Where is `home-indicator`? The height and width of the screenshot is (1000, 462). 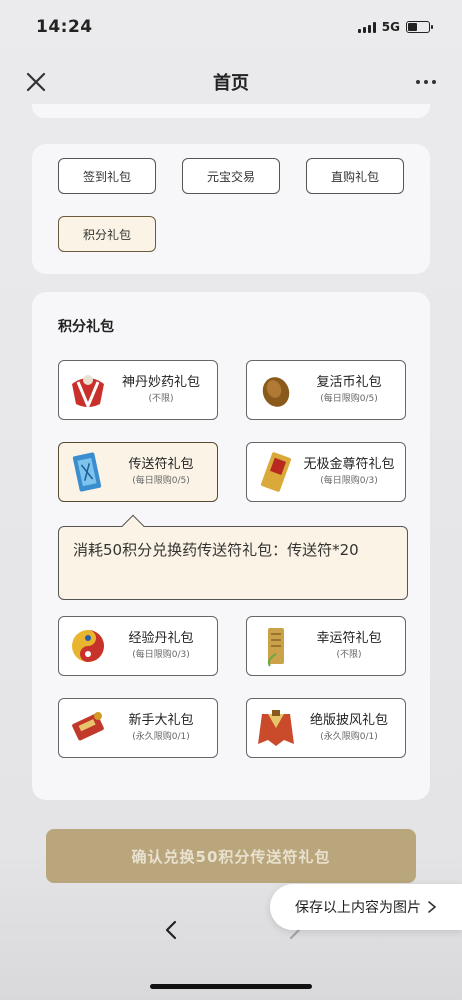 home-indicator is located at coordinates (231, 986).